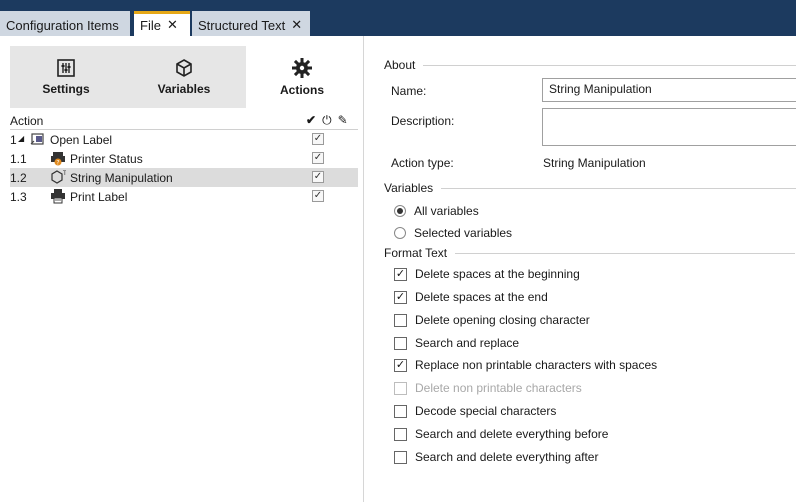 The image size is (796, 502). I want to click on option-delete-spaces-end: ✓ Delete spaces at the end, so click(471, 297).